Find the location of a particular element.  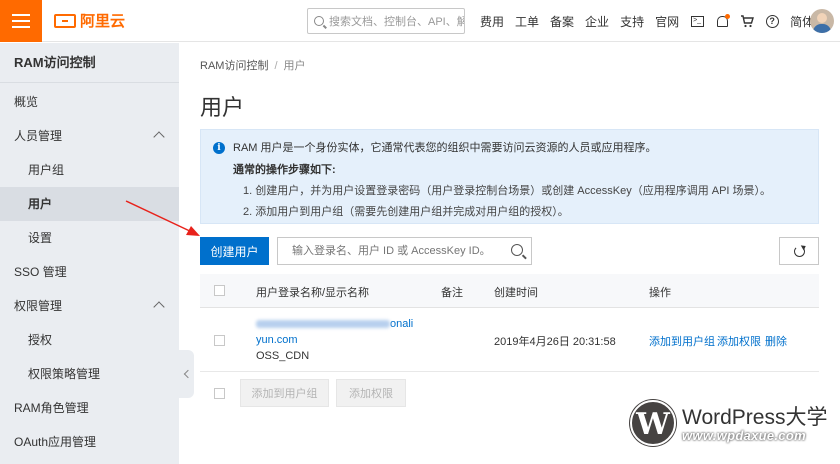

sidebar-item-label: 权限管理 is located at coordinates (38, 306).